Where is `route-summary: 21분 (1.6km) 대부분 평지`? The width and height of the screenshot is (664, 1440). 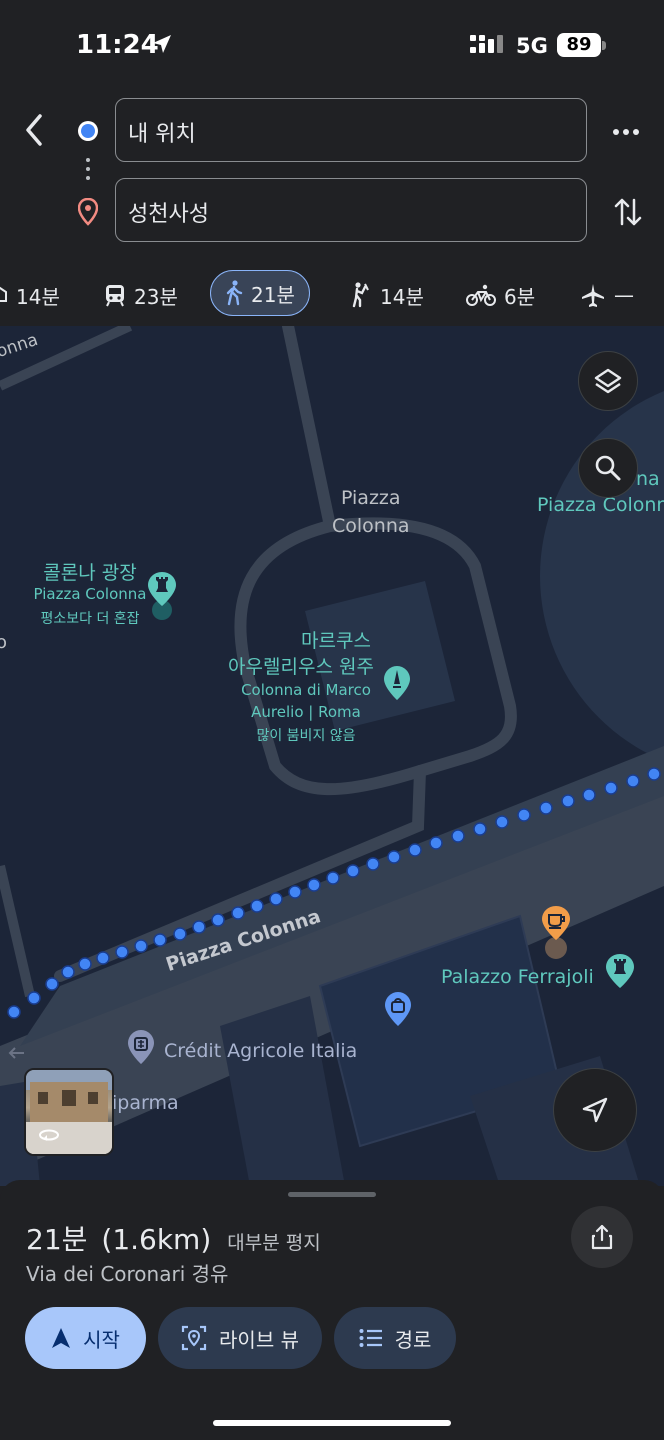 route-summary: 21분 (1.6km) 대부분 평지 is located at coordinates (173, 1238).